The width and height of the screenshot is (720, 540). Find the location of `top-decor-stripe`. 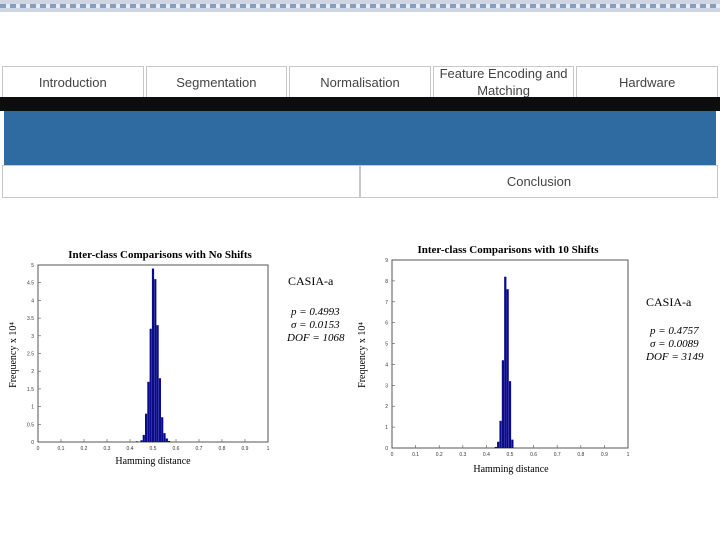

top-decor-stripe is located at coordinates (360, 6).